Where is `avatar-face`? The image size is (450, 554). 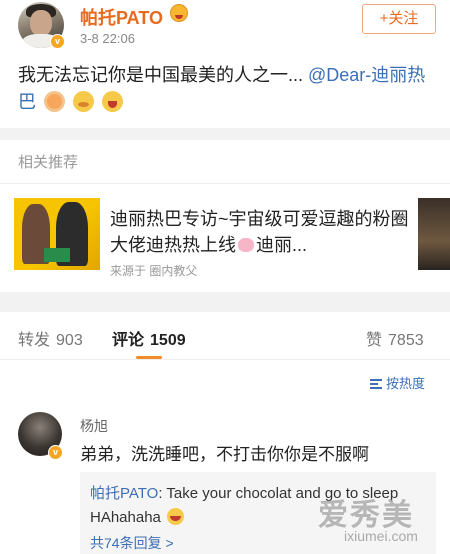 avatar-face is located at coordinates (41, 23).